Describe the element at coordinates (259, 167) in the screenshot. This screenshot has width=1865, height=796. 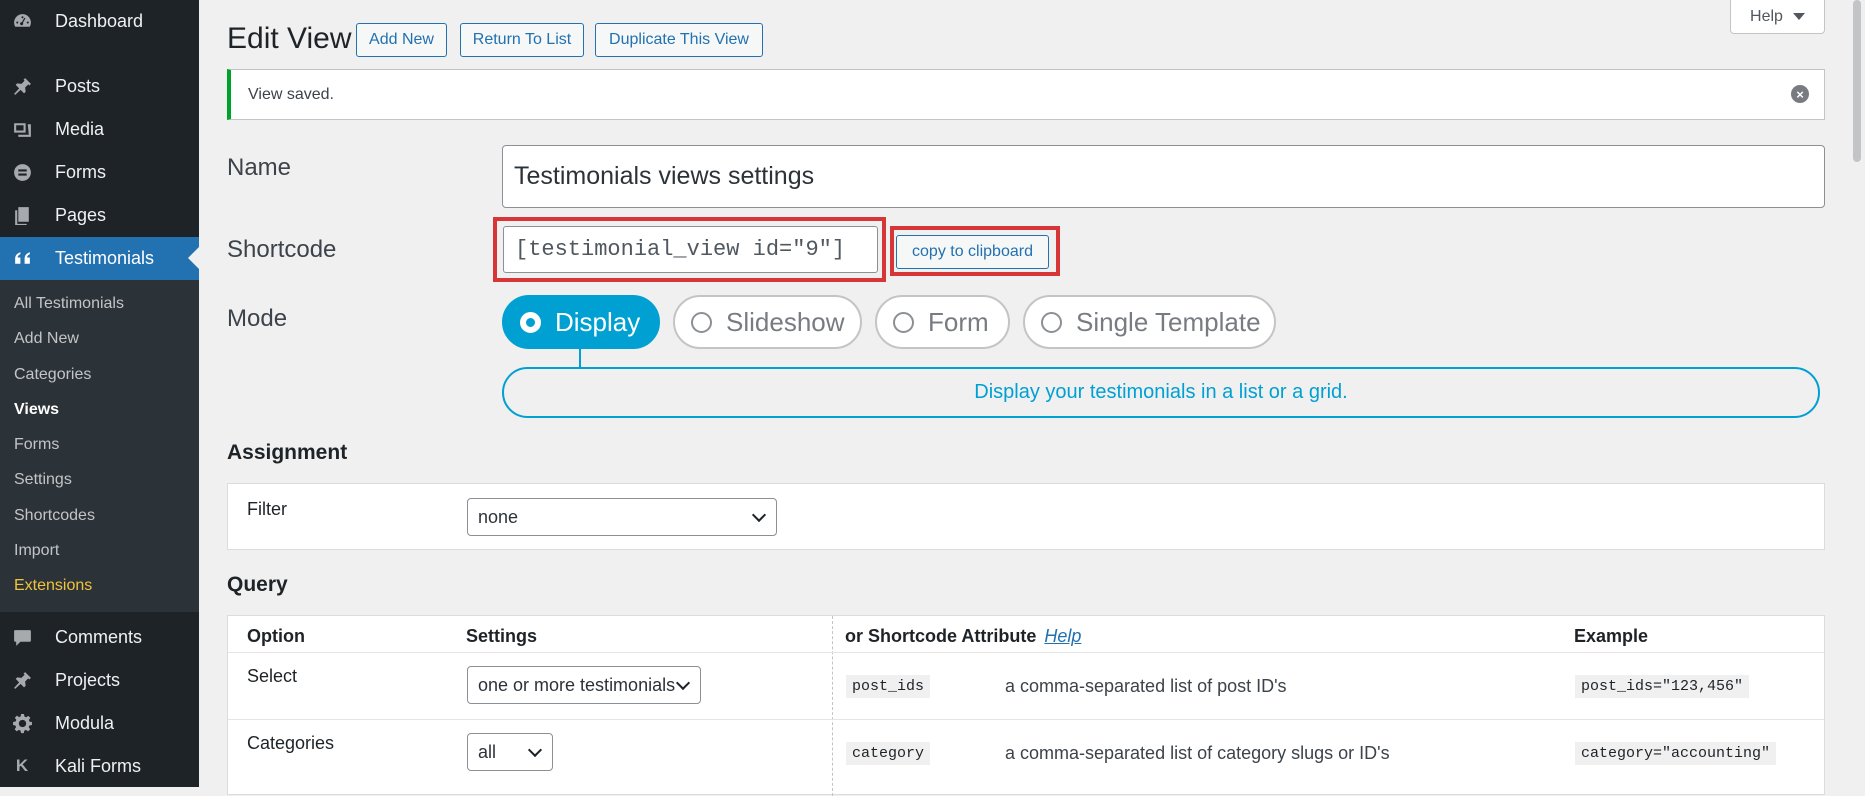
I see `name-label: Name` at that location.